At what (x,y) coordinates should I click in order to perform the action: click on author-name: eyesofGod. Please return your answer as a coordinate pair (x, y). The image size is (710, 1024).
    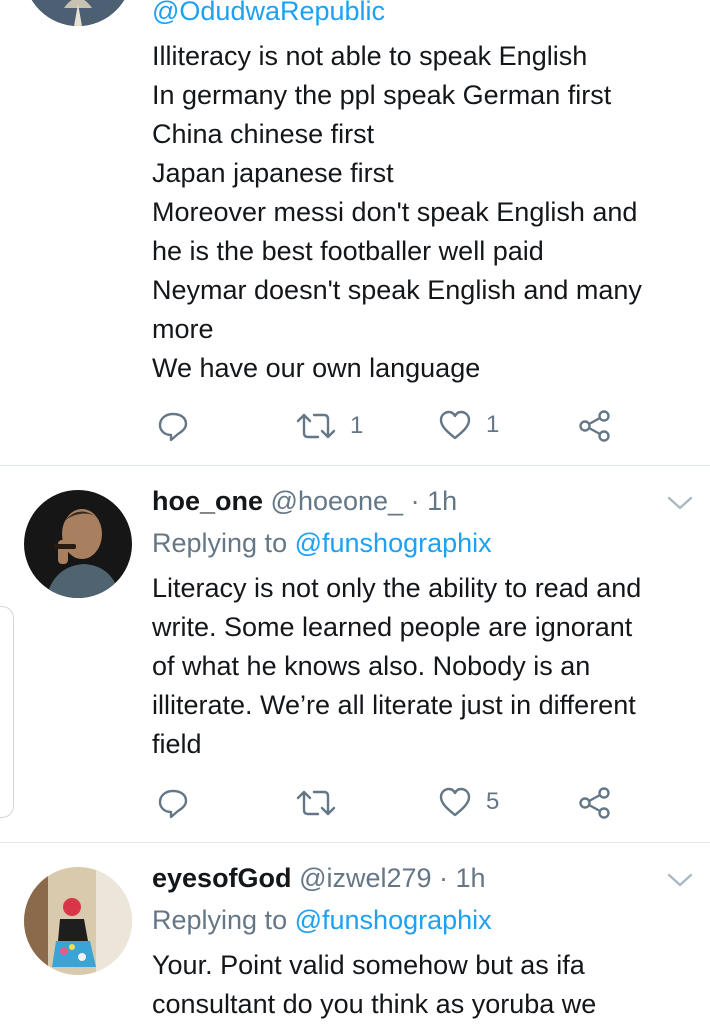
    Looking at the image, I should click on (222, 878).